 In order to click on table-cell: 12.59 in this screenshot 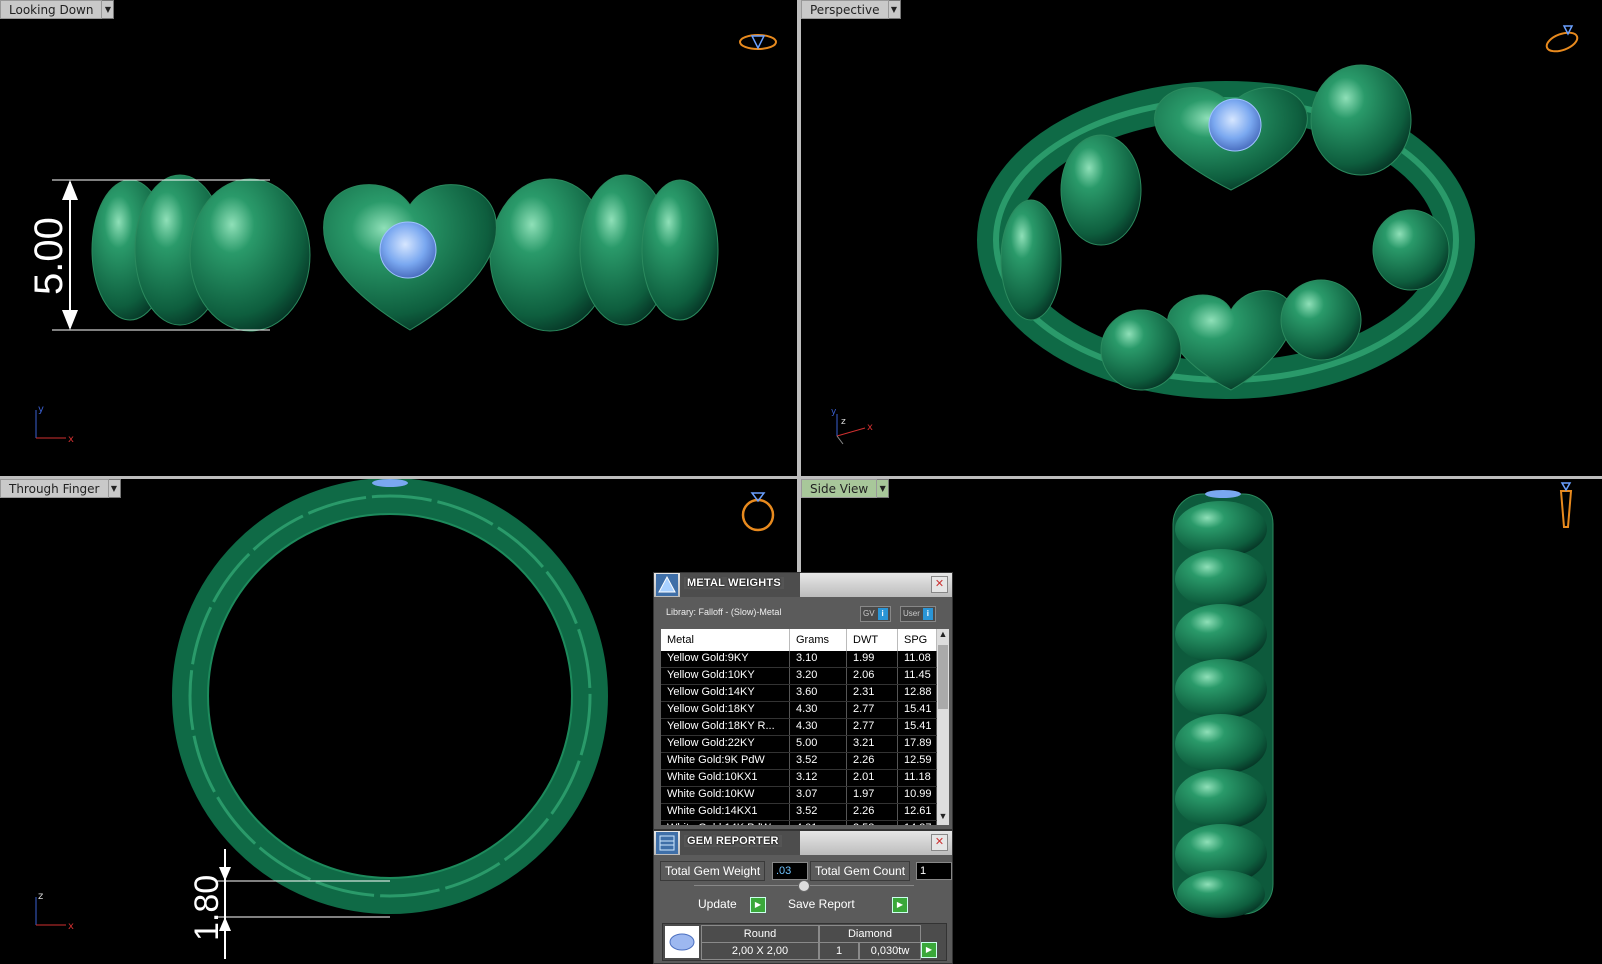, I will do `click(917, 761)`.